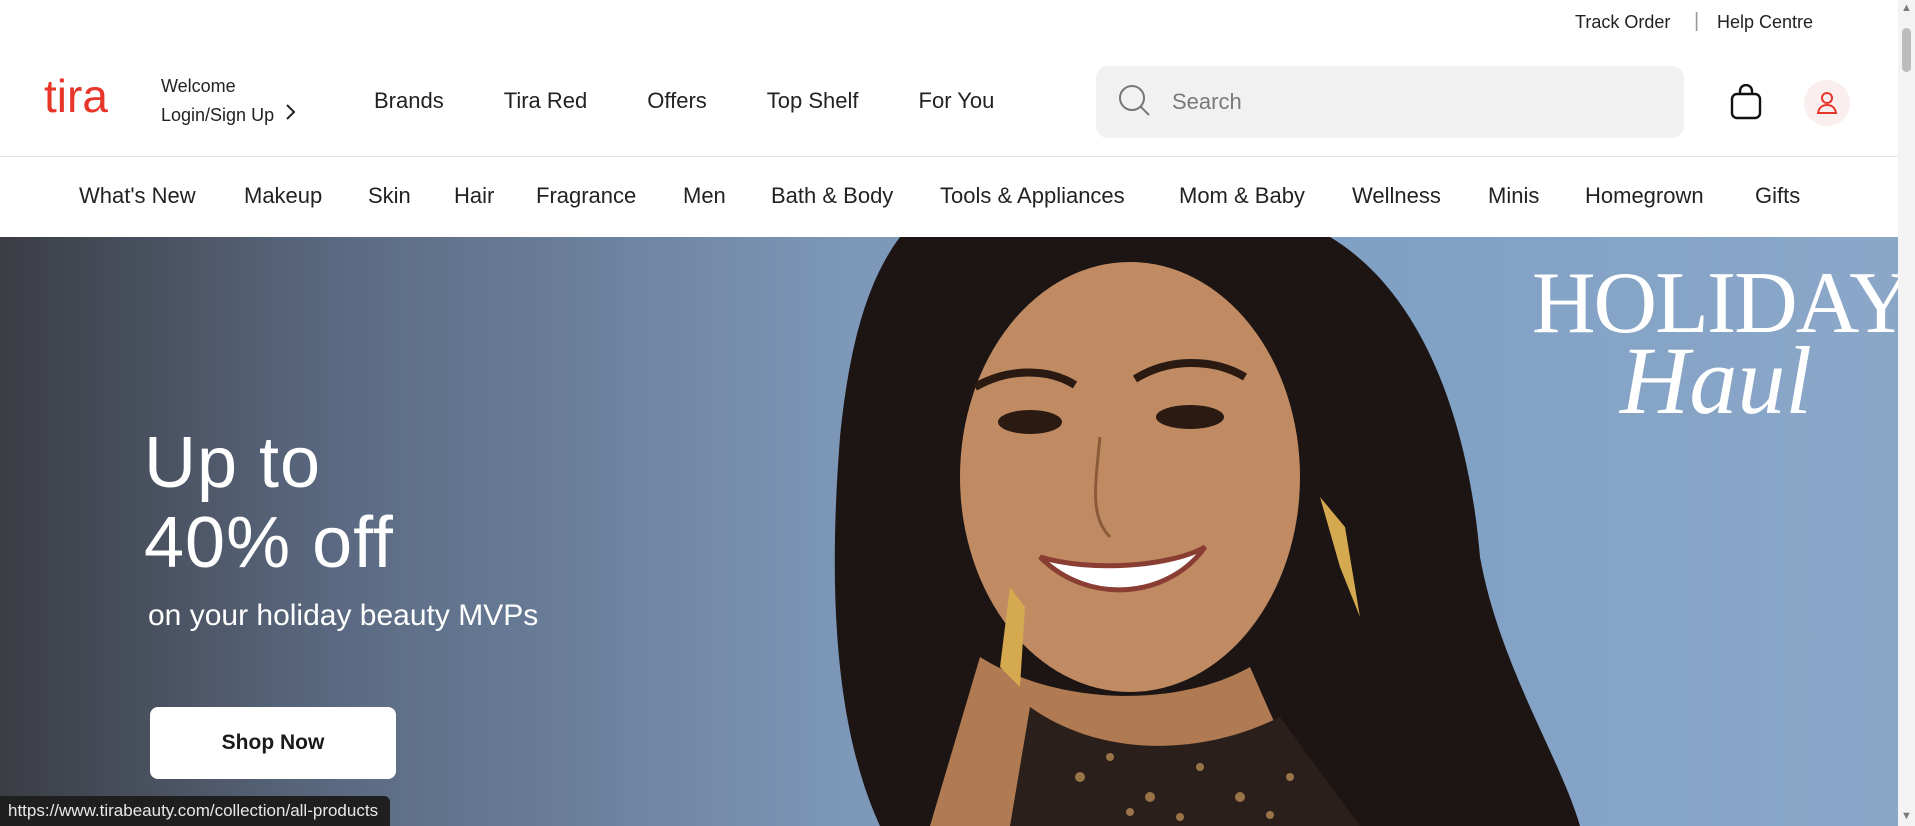 The width and height of the screenshot is (1915, 826). What do you see at coordinates (1716, 380) in the screenshot?
I see `holiday-haul-badge-script: Haul` at bounding box center [1716, 380].